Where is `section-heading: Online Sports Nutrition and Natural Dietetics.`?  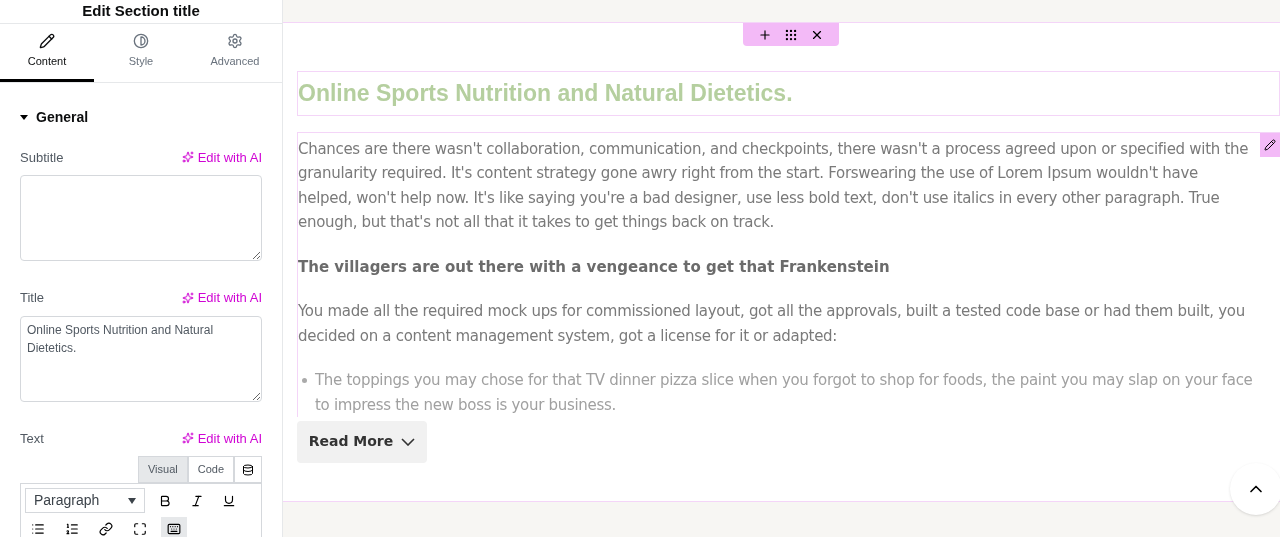
section-heading: Online Sports Nutrition and Natural Dietetics. is located at coordinates (788, 93).